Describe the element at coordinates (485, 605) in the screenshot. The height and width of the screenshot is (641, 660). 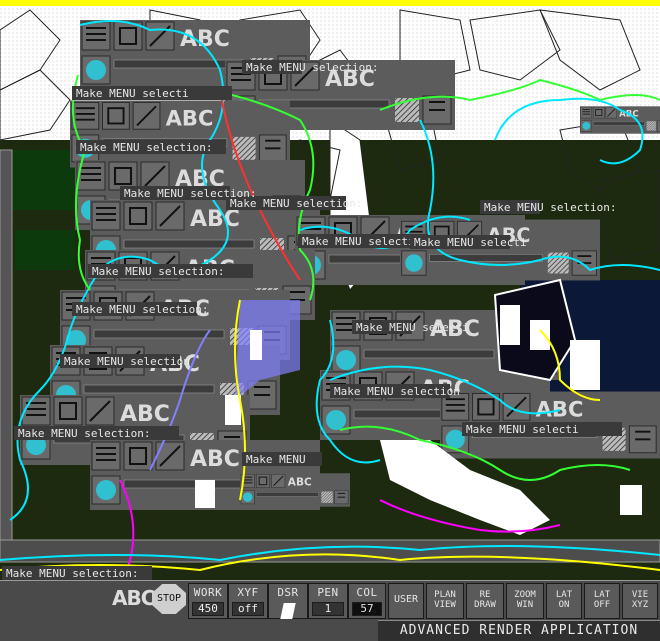
I see `redraw-line2: DRAW` at that location.